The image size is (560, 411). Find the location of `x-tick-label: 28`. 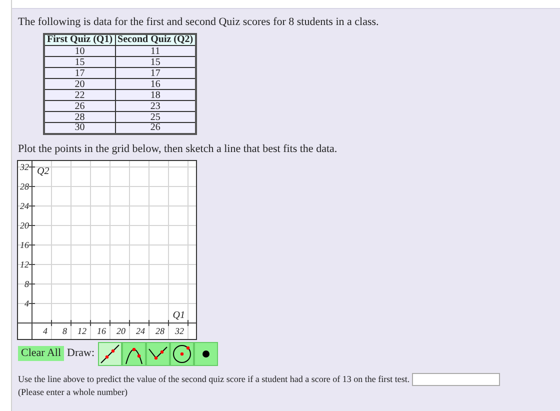

x-tick-label: 28 is located at coordinates (160, 331).